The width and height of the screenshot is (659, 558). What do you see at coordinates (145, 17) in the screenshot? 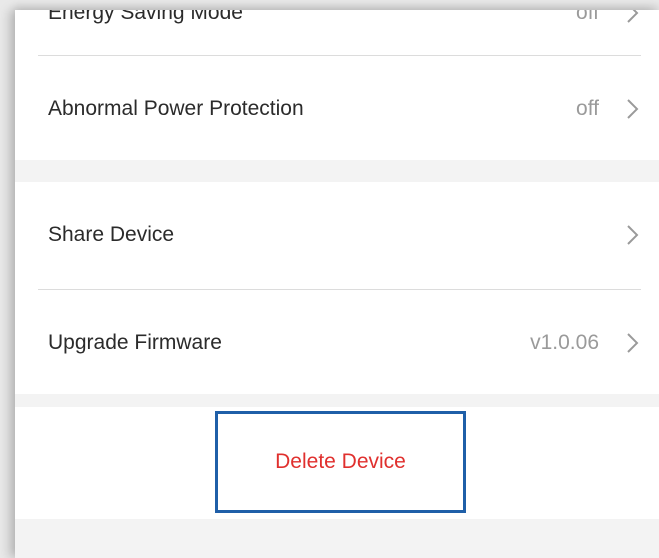
I see `energy-saving-mode-label: Energy Saving Mode` at bounding box center [145, 17].